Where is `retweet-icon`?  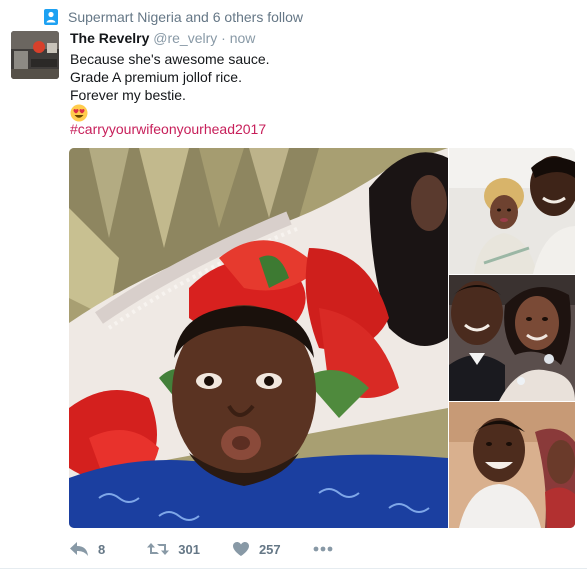 retweet-icon is located at coordinates (158, 549).